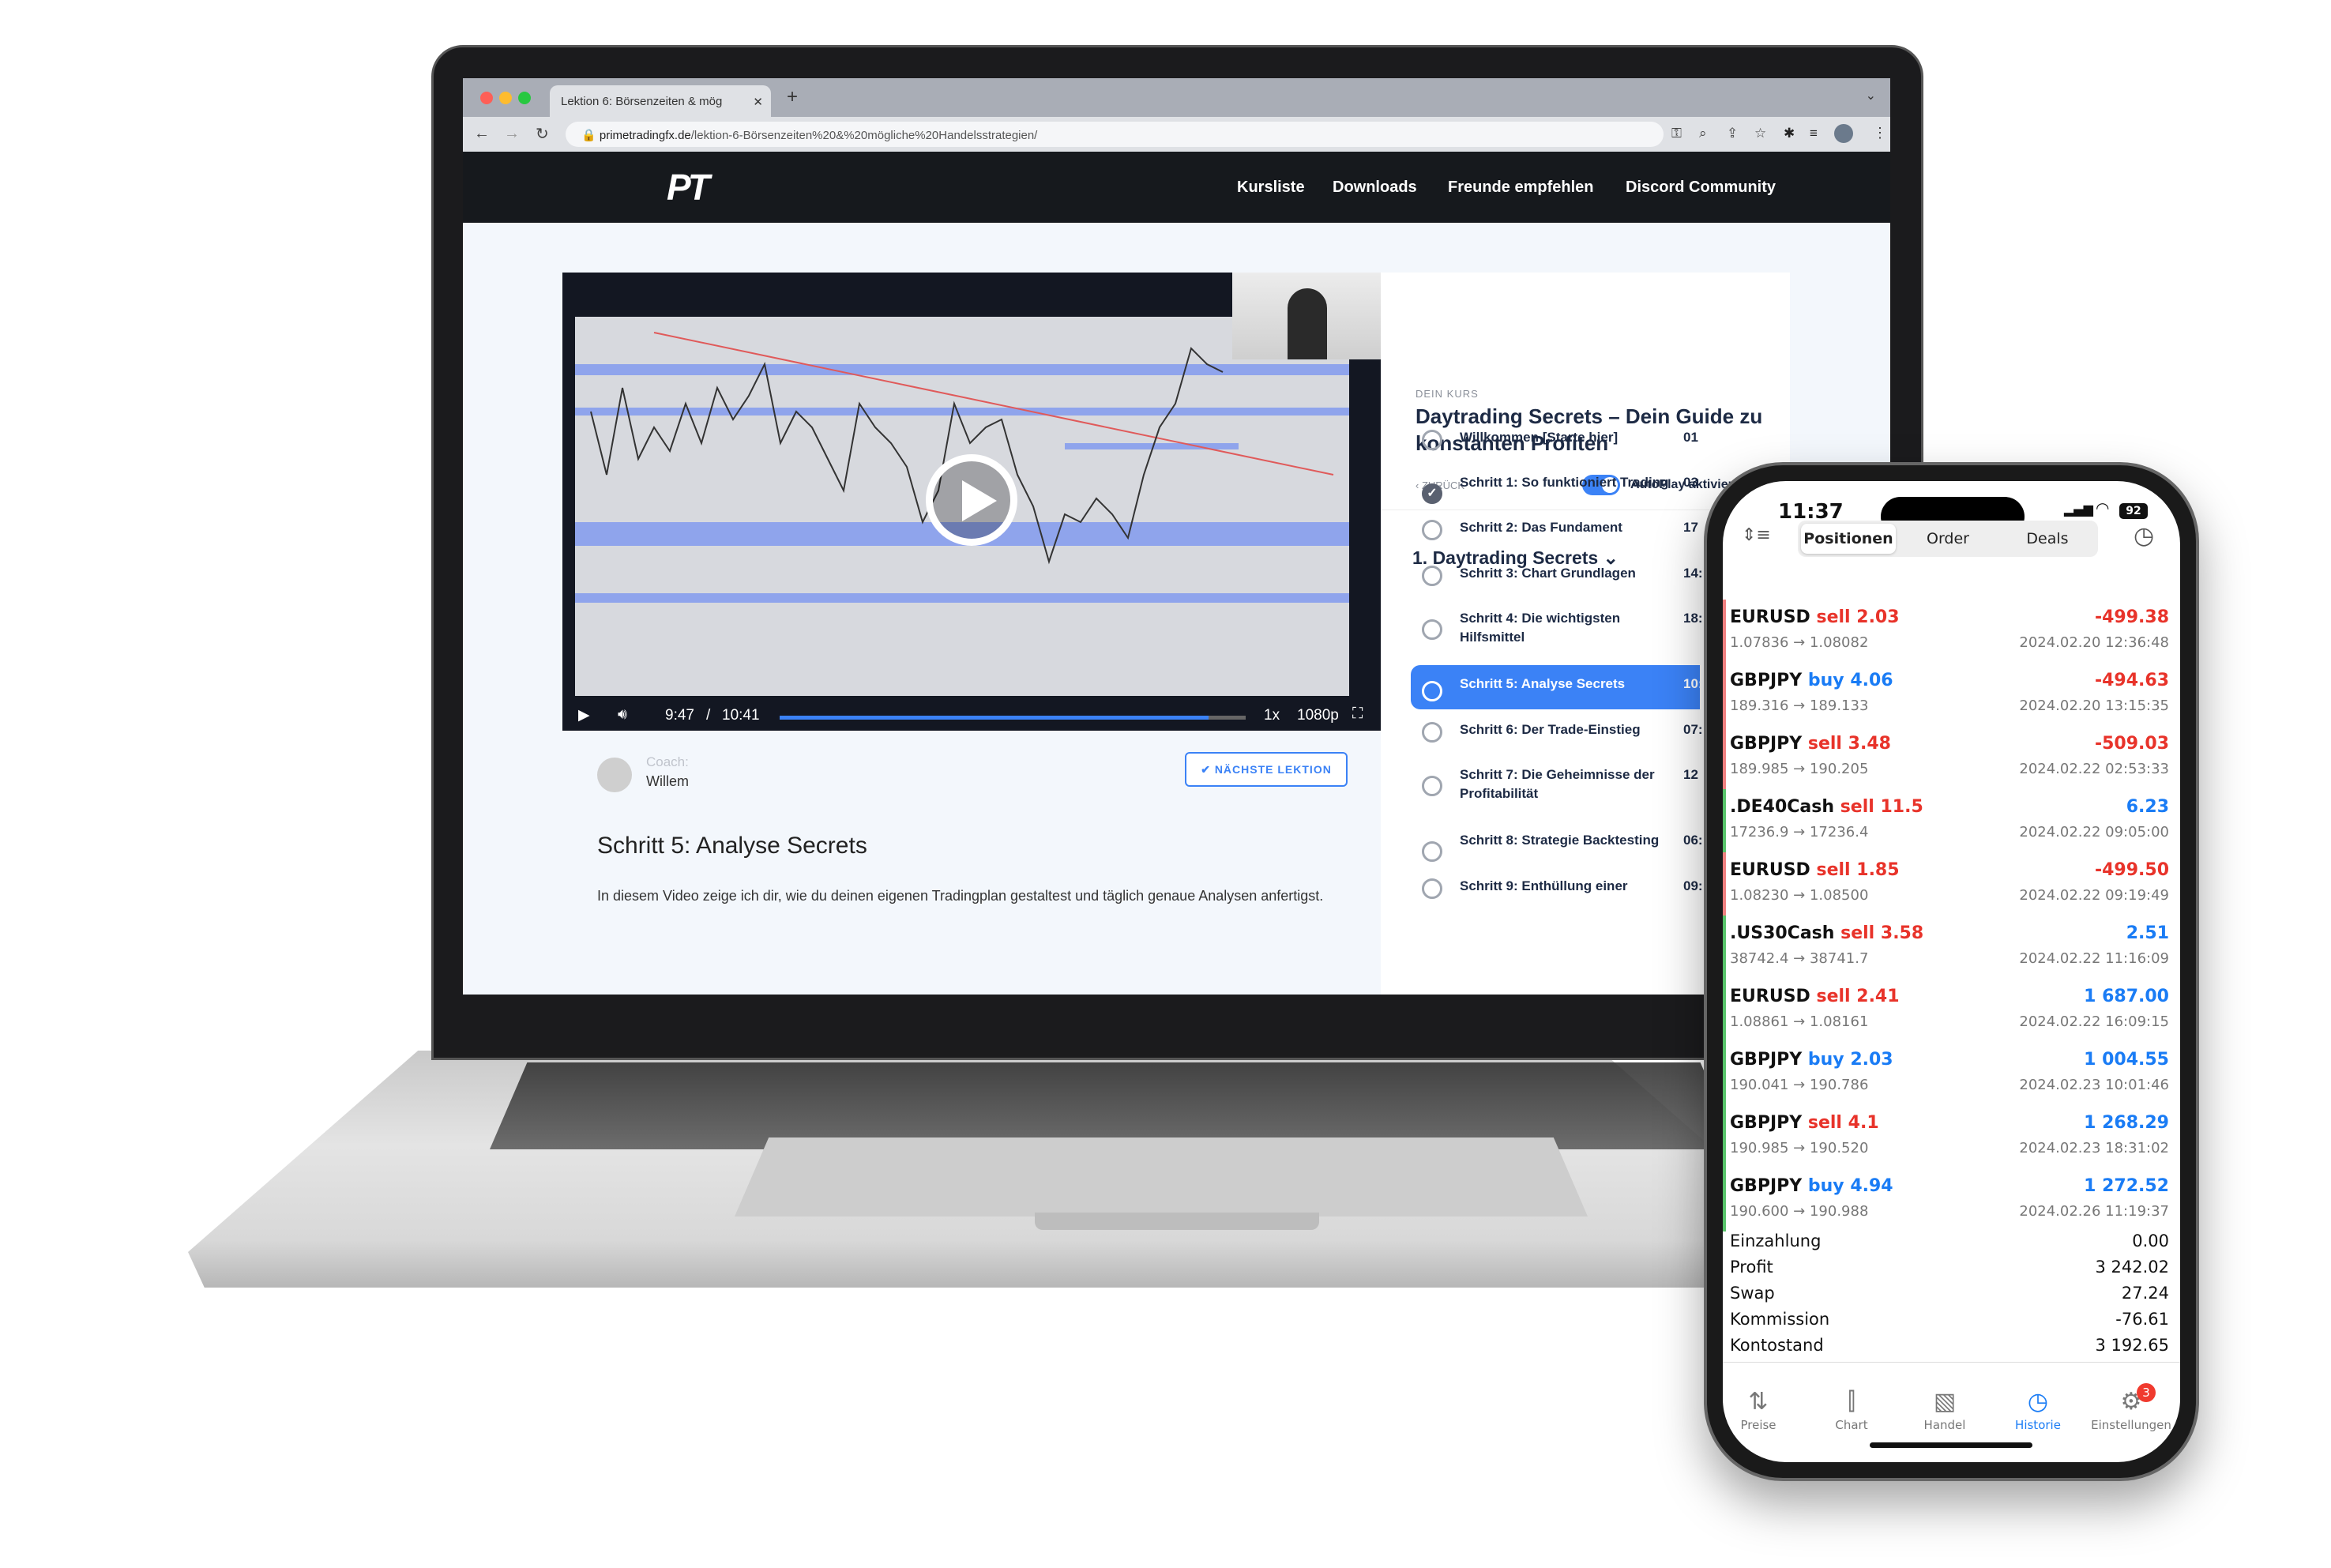 The image size is (2331, 1568). Describe the element at coordinates (1848, 539) in the screenshot. I see `tab-positionen: Positionen` at that location.